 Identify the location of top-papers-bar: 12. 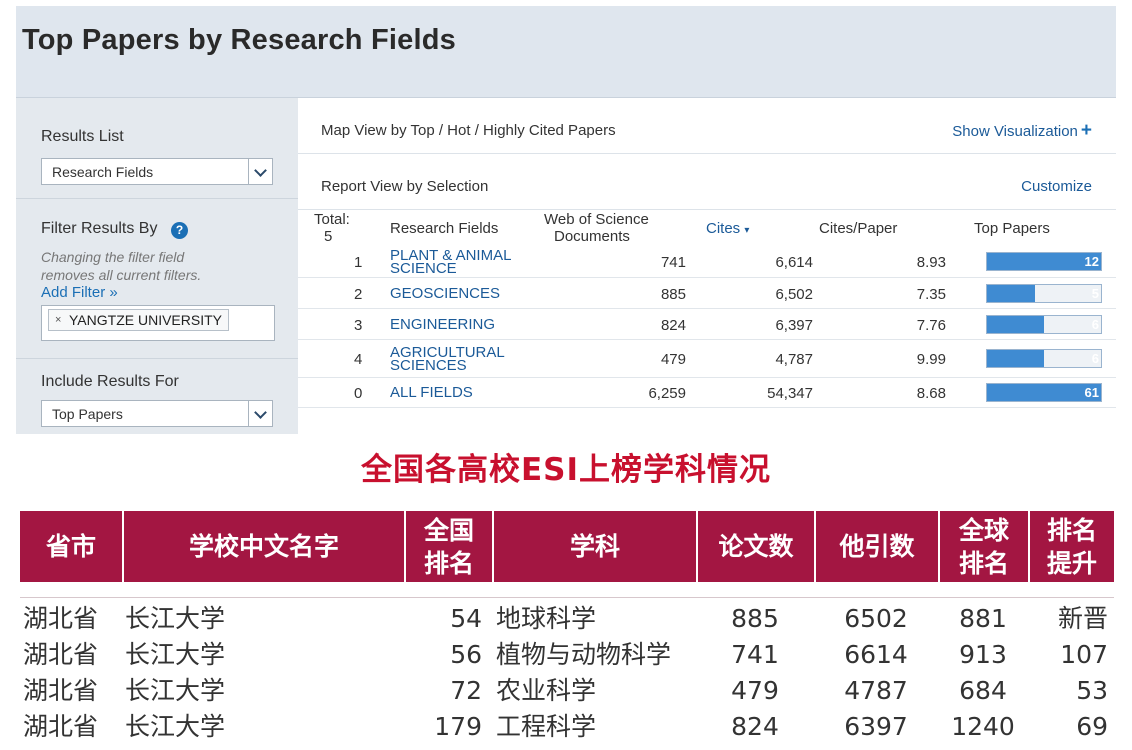
(1044, 261).